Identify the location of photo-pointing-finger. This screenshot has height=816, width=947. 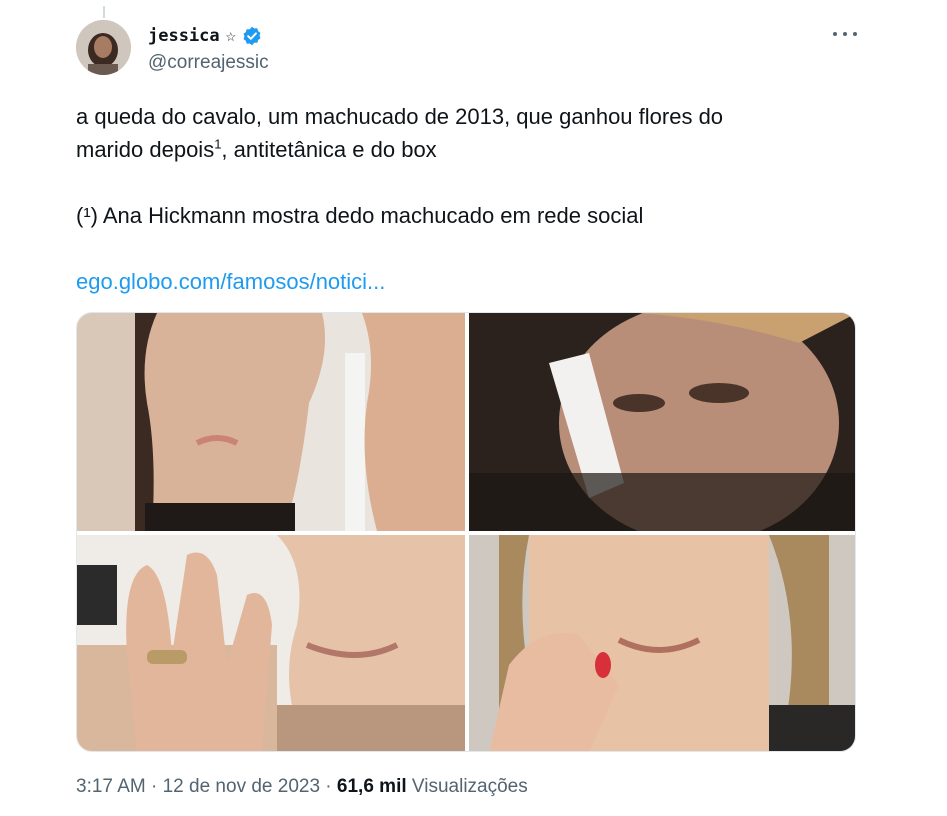
(662, 643).